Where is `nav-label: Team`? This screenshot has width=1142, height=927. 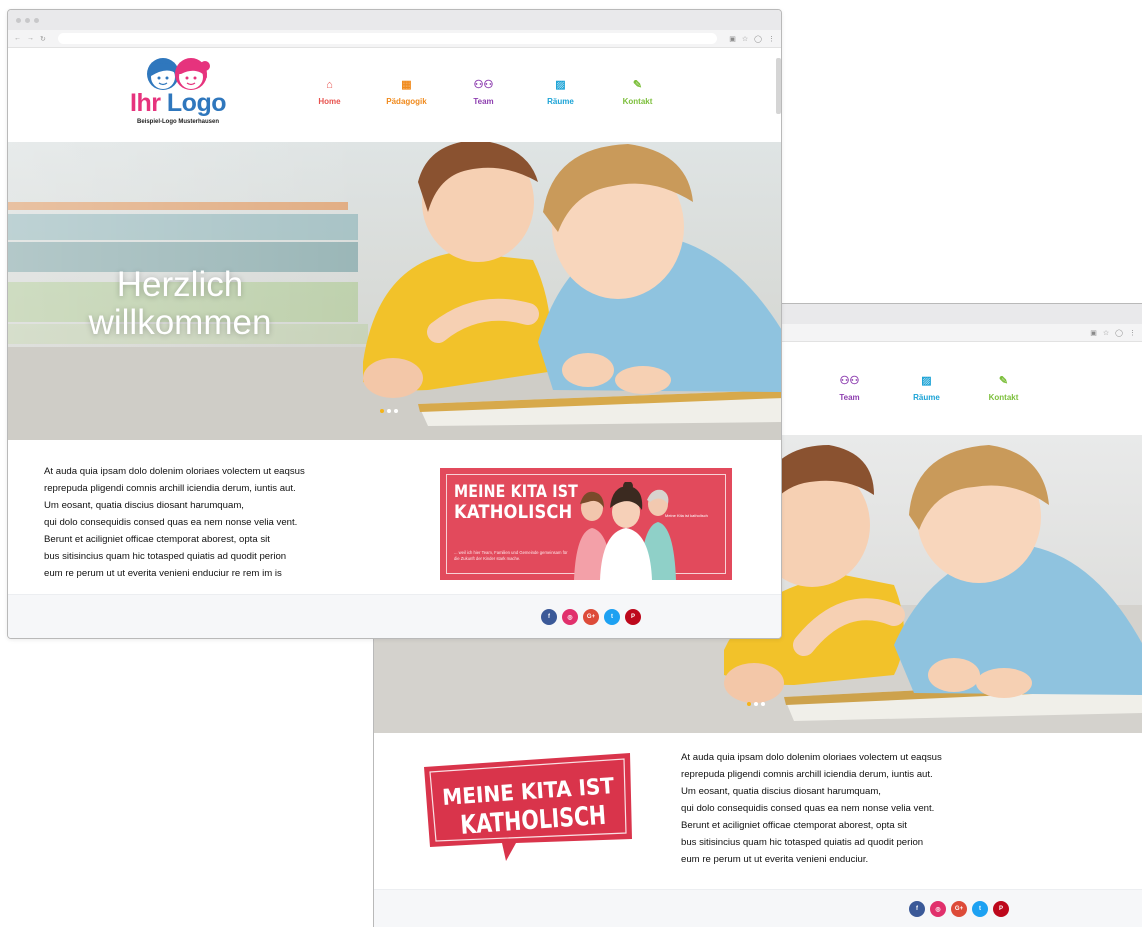 nav-label: Team is located at coordinates (483, 101).